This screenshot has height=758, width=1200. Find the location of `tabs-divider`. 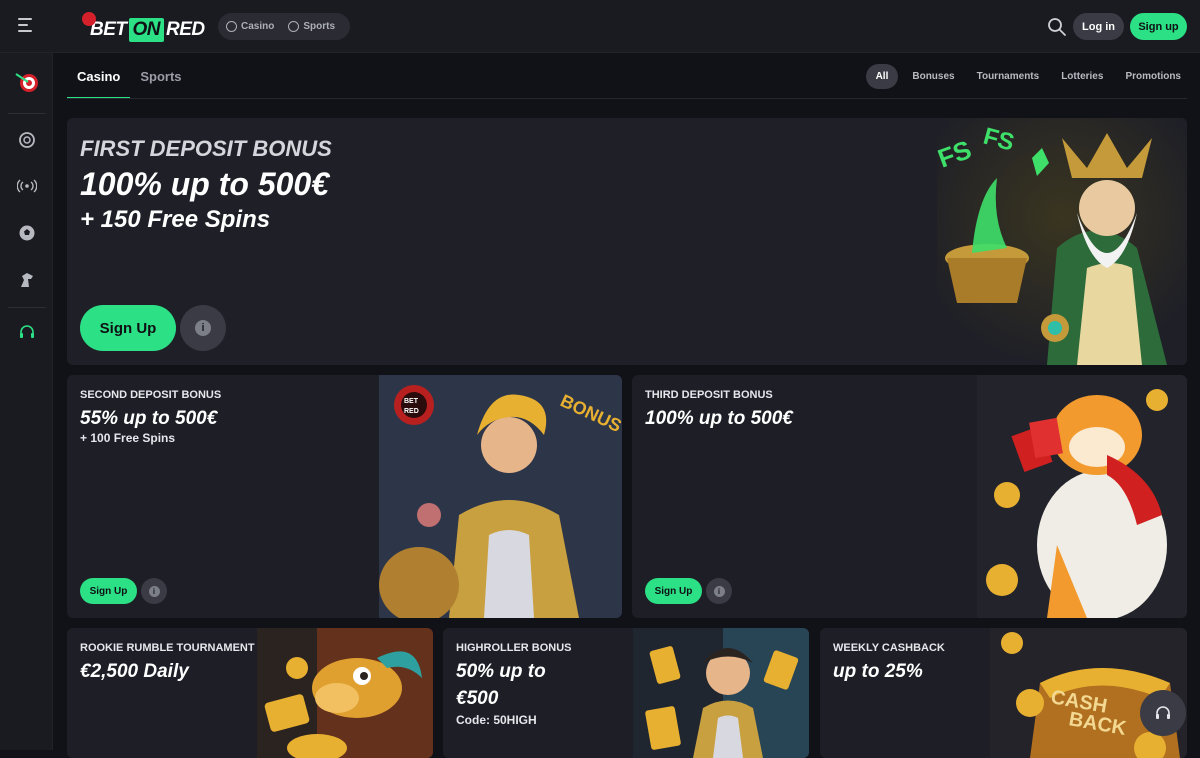

tabs-divider is located at coordinates (627, 98).